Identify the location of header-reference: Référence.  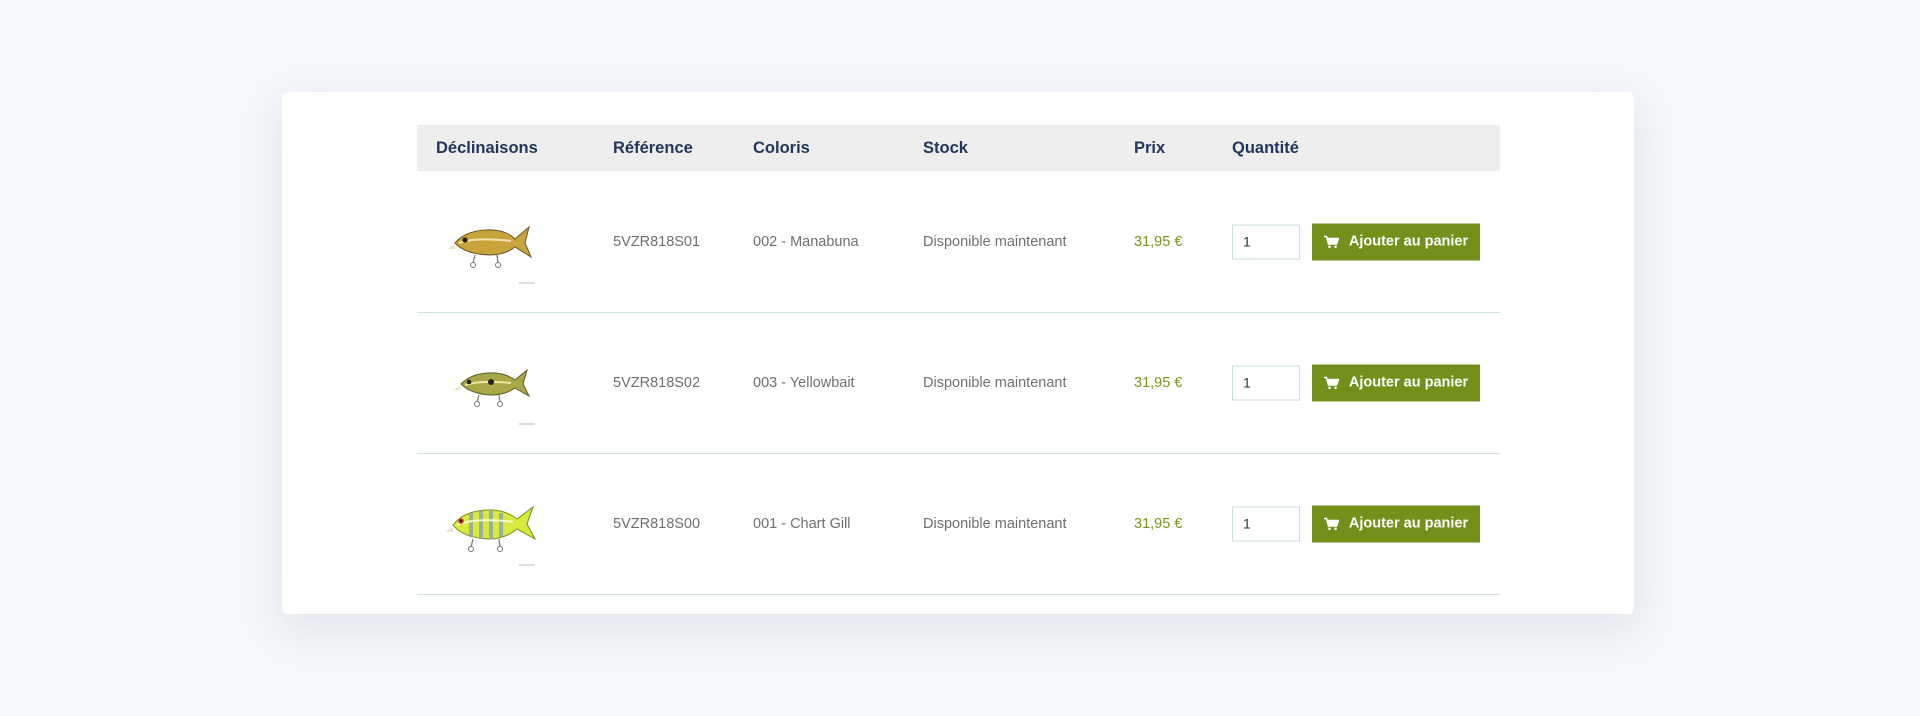
(653, 148).